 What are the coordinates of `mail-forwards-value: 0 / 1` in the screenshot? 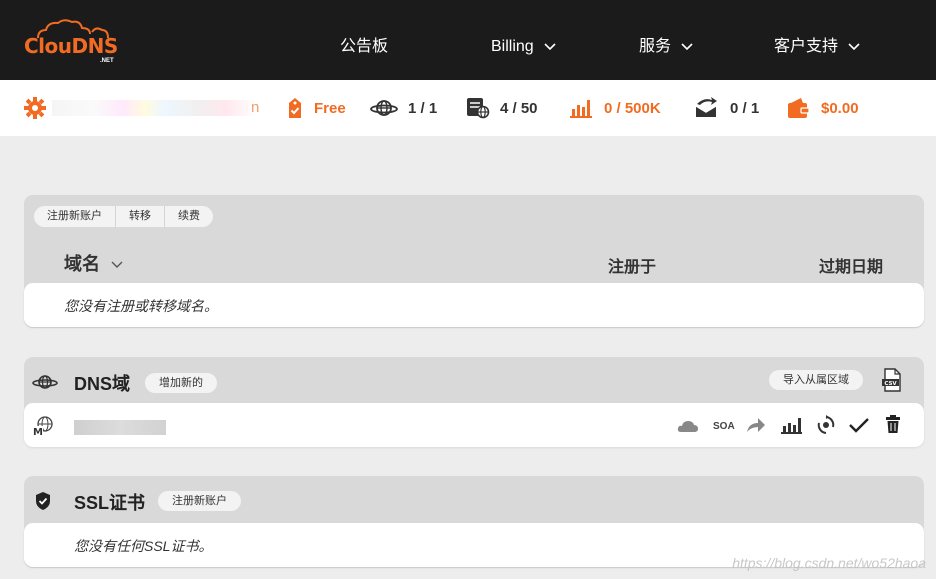 It's located at (745, 108).